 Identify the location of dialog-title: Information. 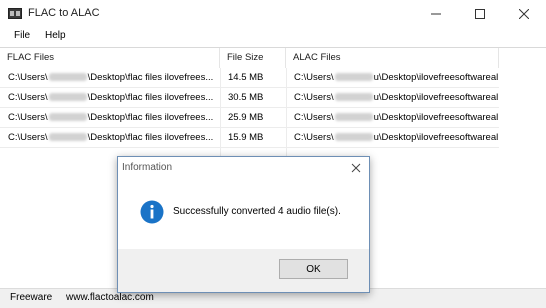
(147, 167).